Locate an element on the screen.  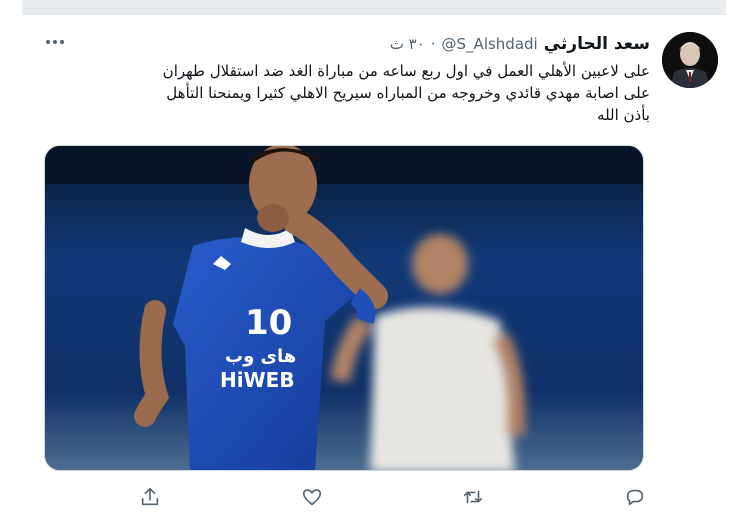
heart-icon is located at coordinates (312, 497).